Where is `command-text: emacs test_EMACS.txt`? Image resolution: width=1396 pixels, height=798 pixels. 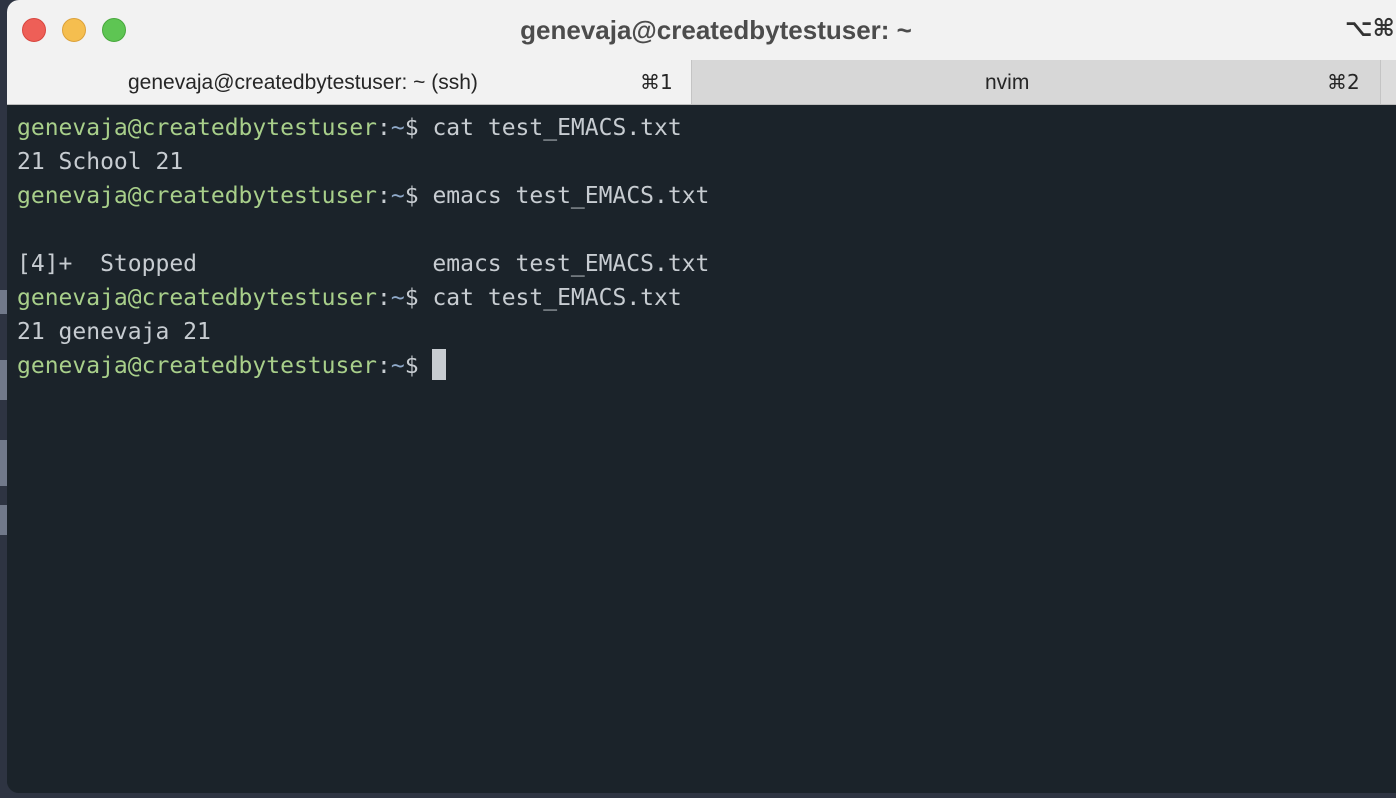
command-text: emacs test_EMACS.txt is located at coordinates (571, 196).